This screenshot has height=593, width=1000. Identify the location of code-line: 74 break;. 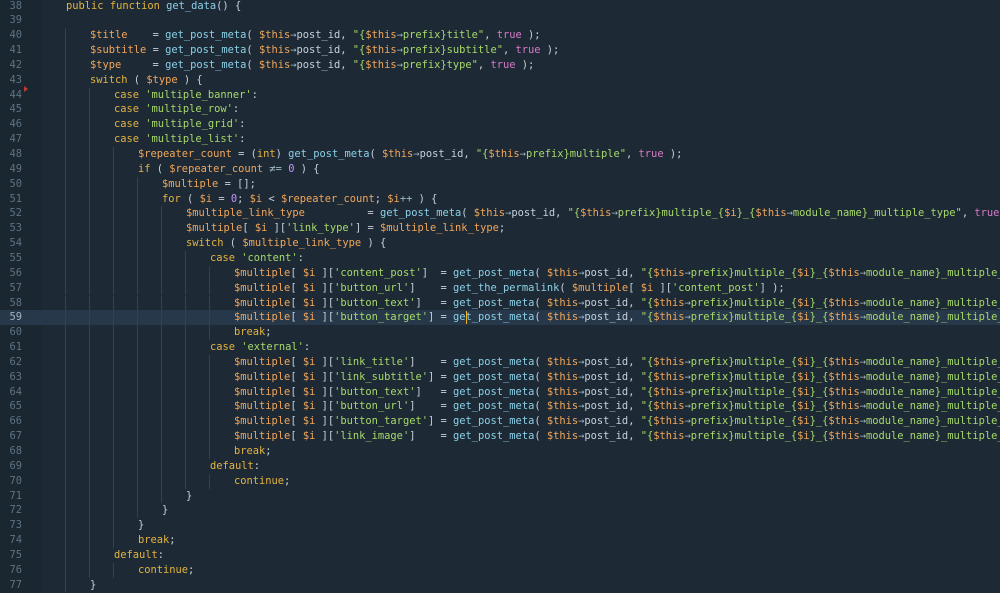
(500, 540).